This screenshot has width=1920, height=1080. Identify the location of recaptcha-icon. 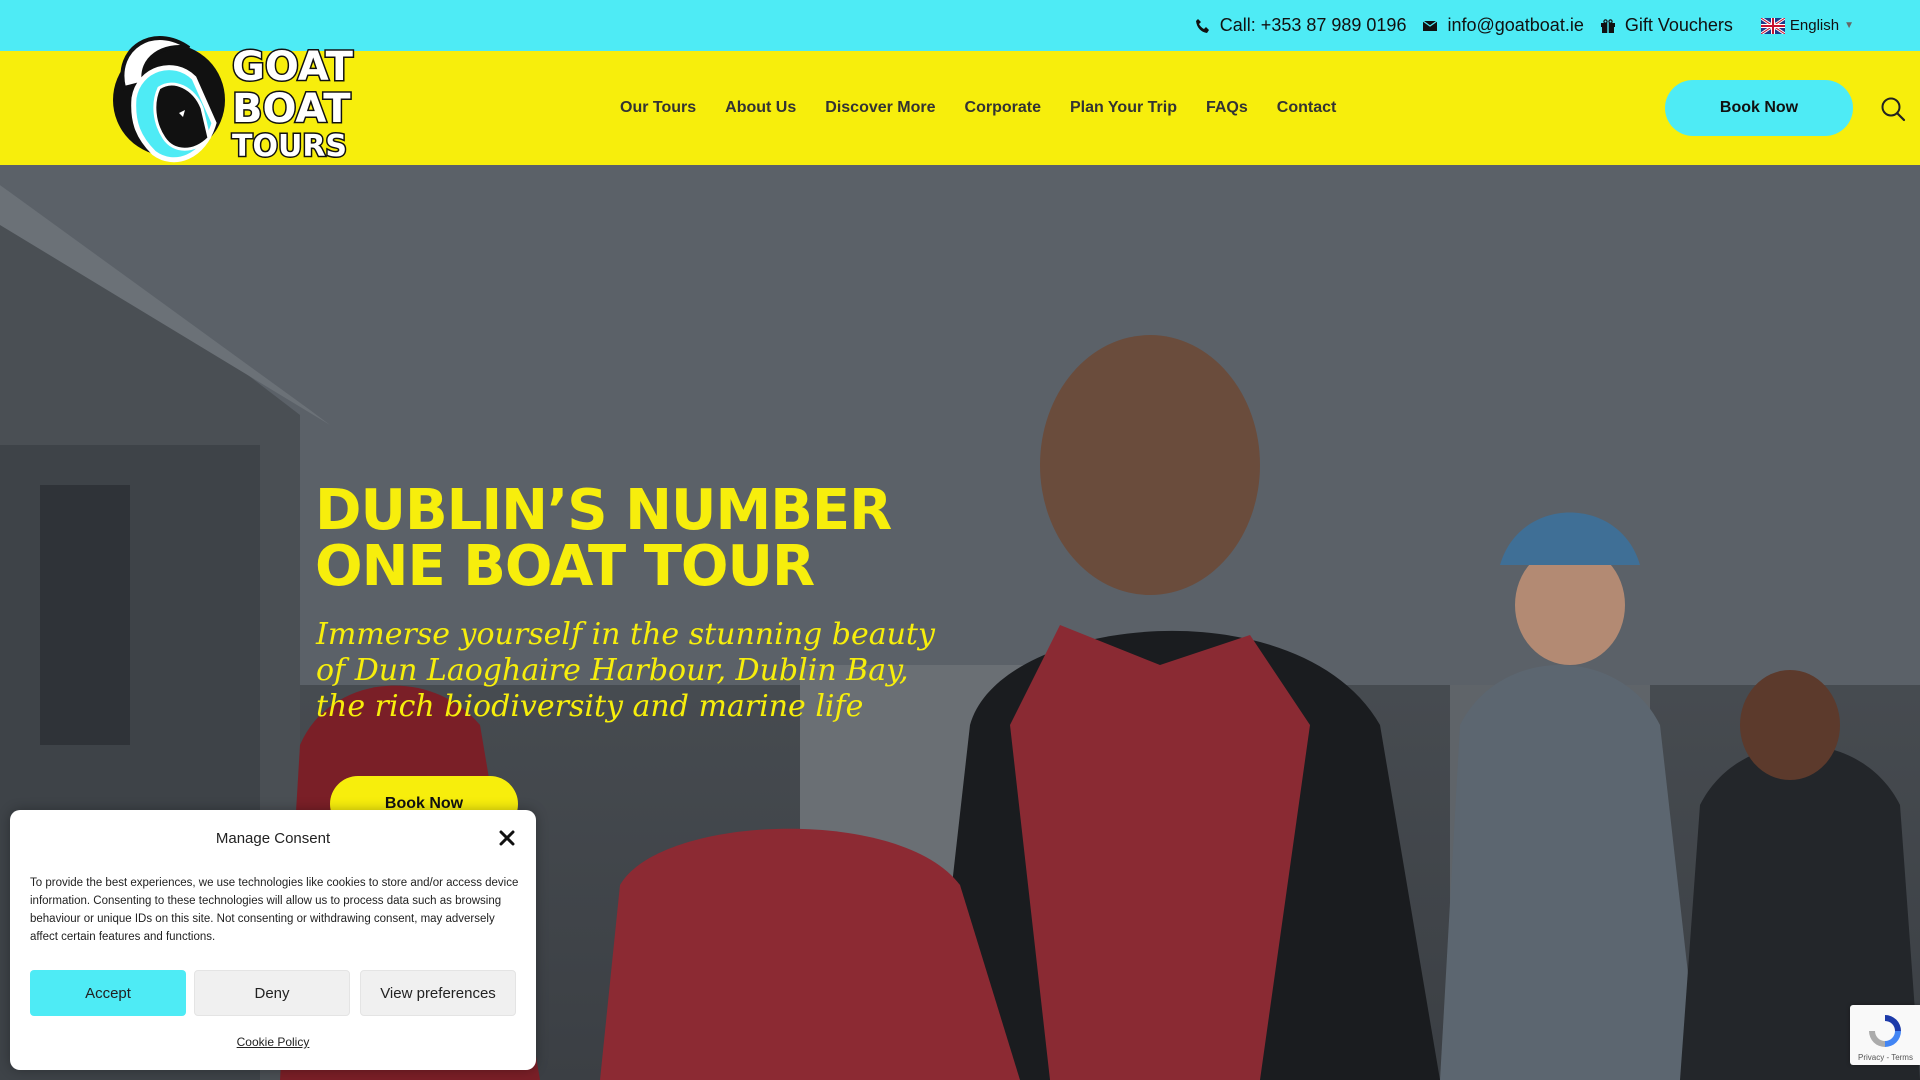
(1885, 1031).